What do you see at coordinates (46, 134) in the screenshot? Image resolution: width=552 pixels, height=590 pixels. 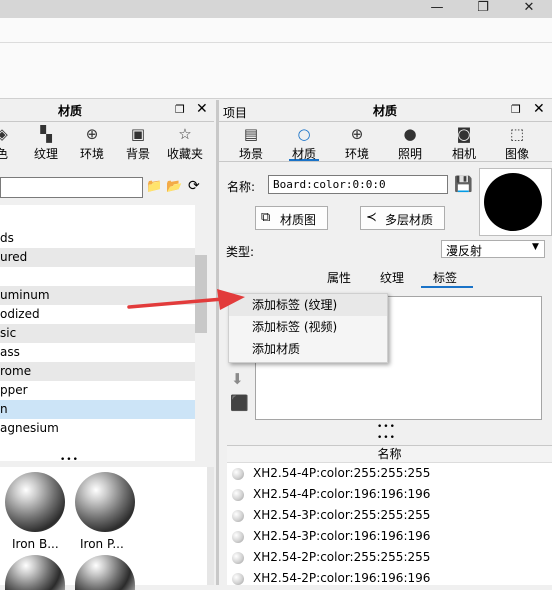 I see `texture-icon: ▚` at bounding box center [46, 134].